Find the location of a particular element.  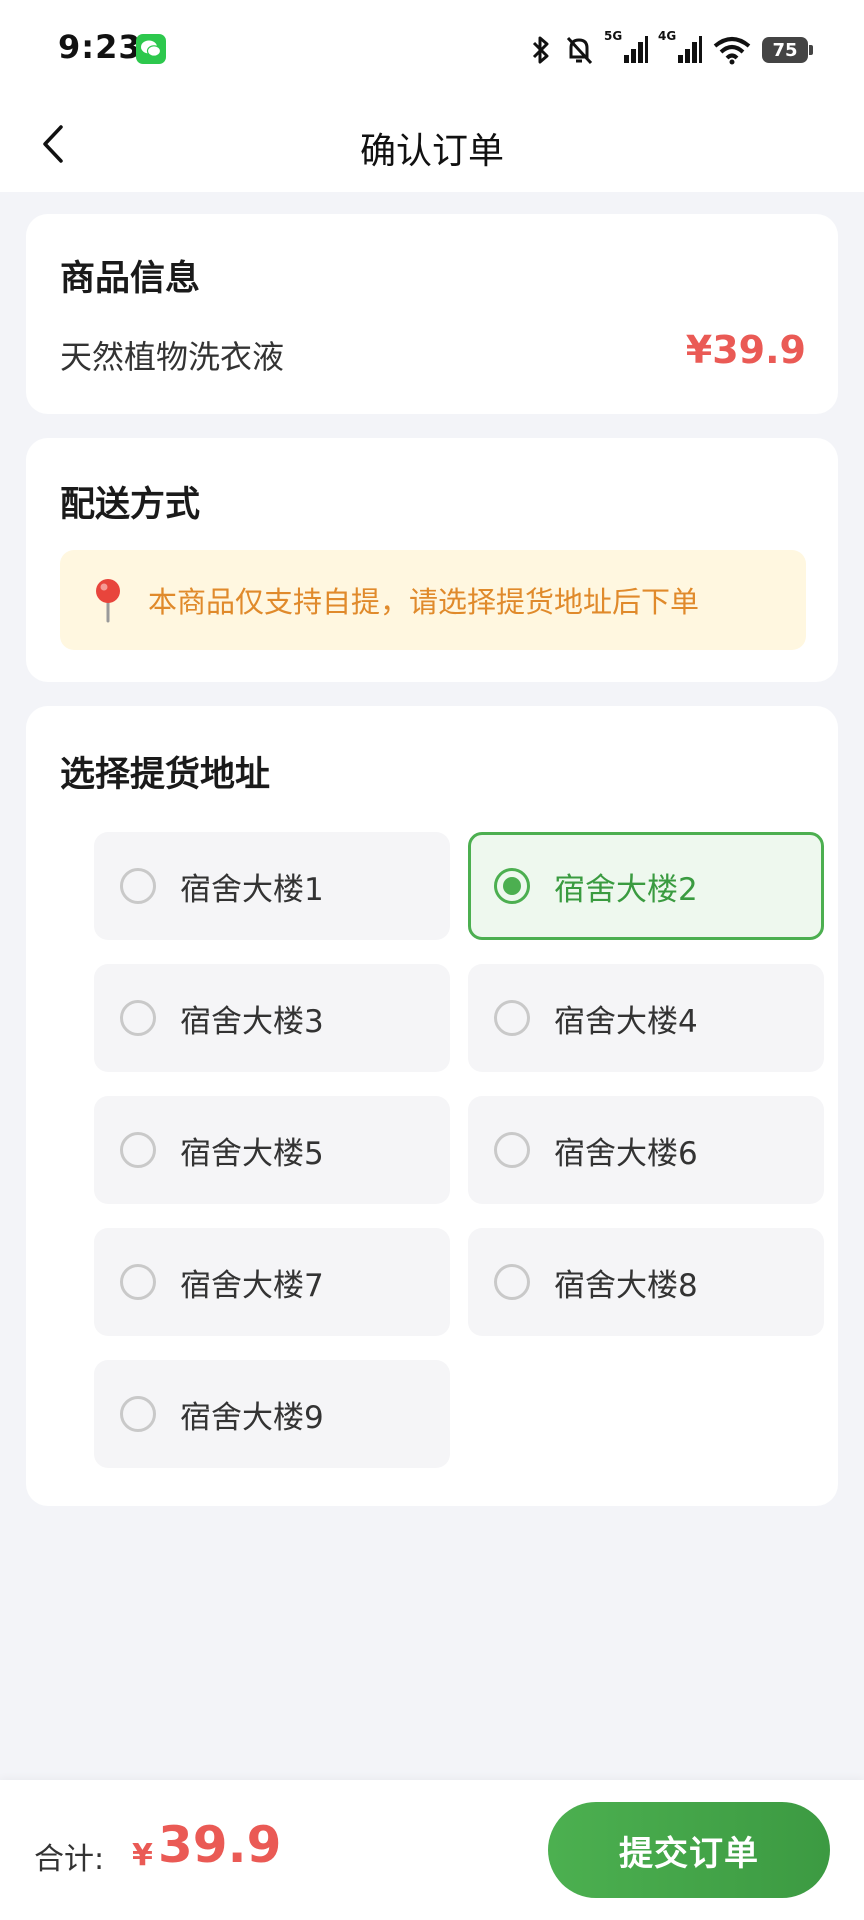

address-option-label: 宿舍大楼3 is located at coordinates (252, 1021).